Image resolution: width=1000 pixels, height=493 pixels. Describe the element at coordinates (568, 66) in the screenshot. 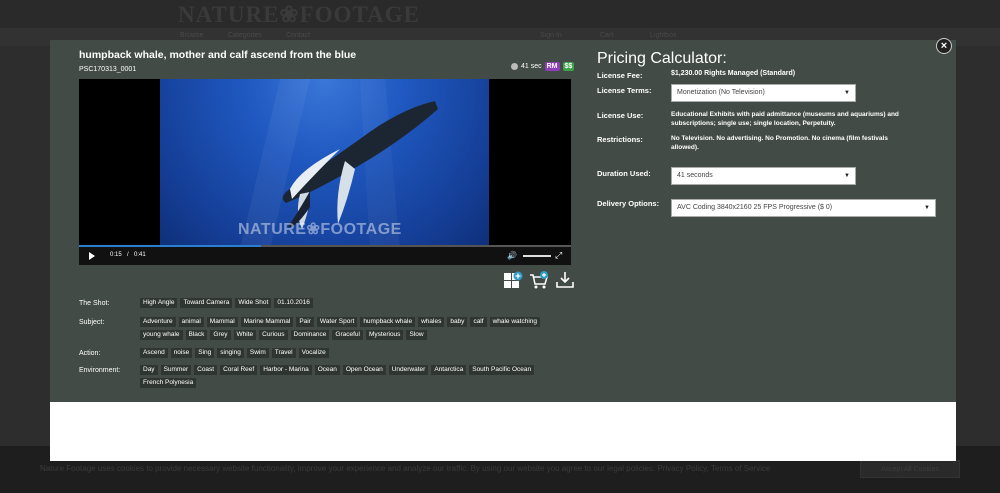

I see `price-tier-badge: $$` at that location.